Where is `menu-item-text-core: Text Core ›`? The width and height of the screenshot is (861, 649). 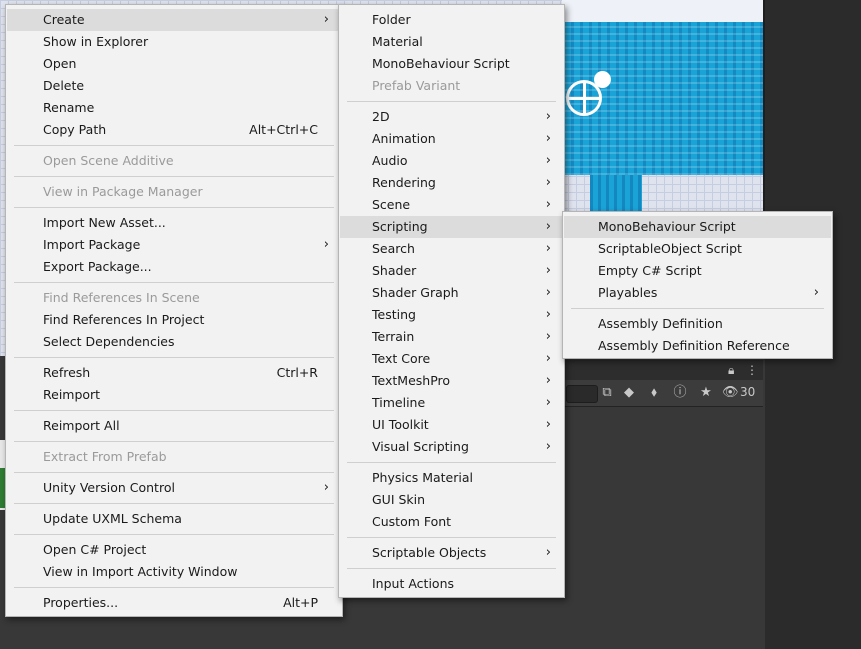 menu-item-text-core: Text Core › is located at coordinates (451, 359).